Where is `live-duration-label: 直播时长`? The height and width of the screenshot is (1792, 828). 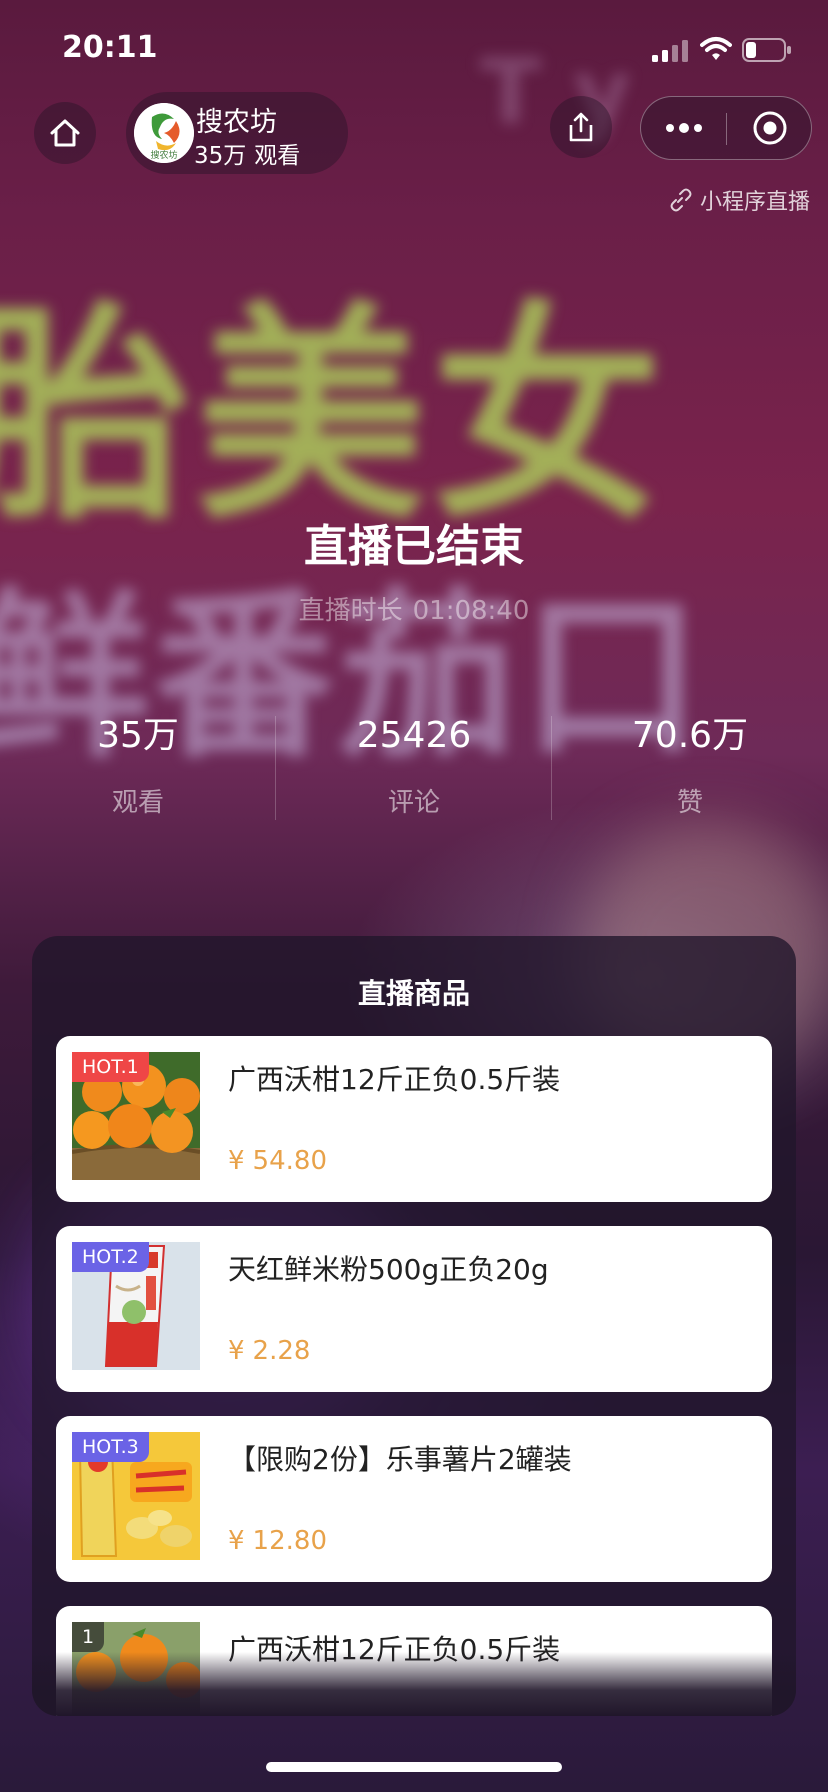 live-duration-label: 直播时长 is located at coordinates (350, 611).